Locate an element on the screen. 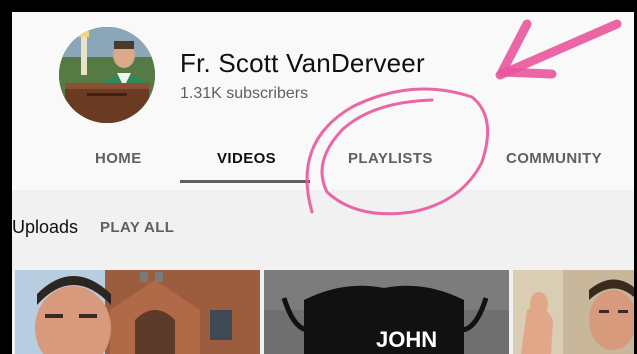 This screenshot has height=354, width=637. tab-videos: VIDEOS is located at coordinates (246, 158).